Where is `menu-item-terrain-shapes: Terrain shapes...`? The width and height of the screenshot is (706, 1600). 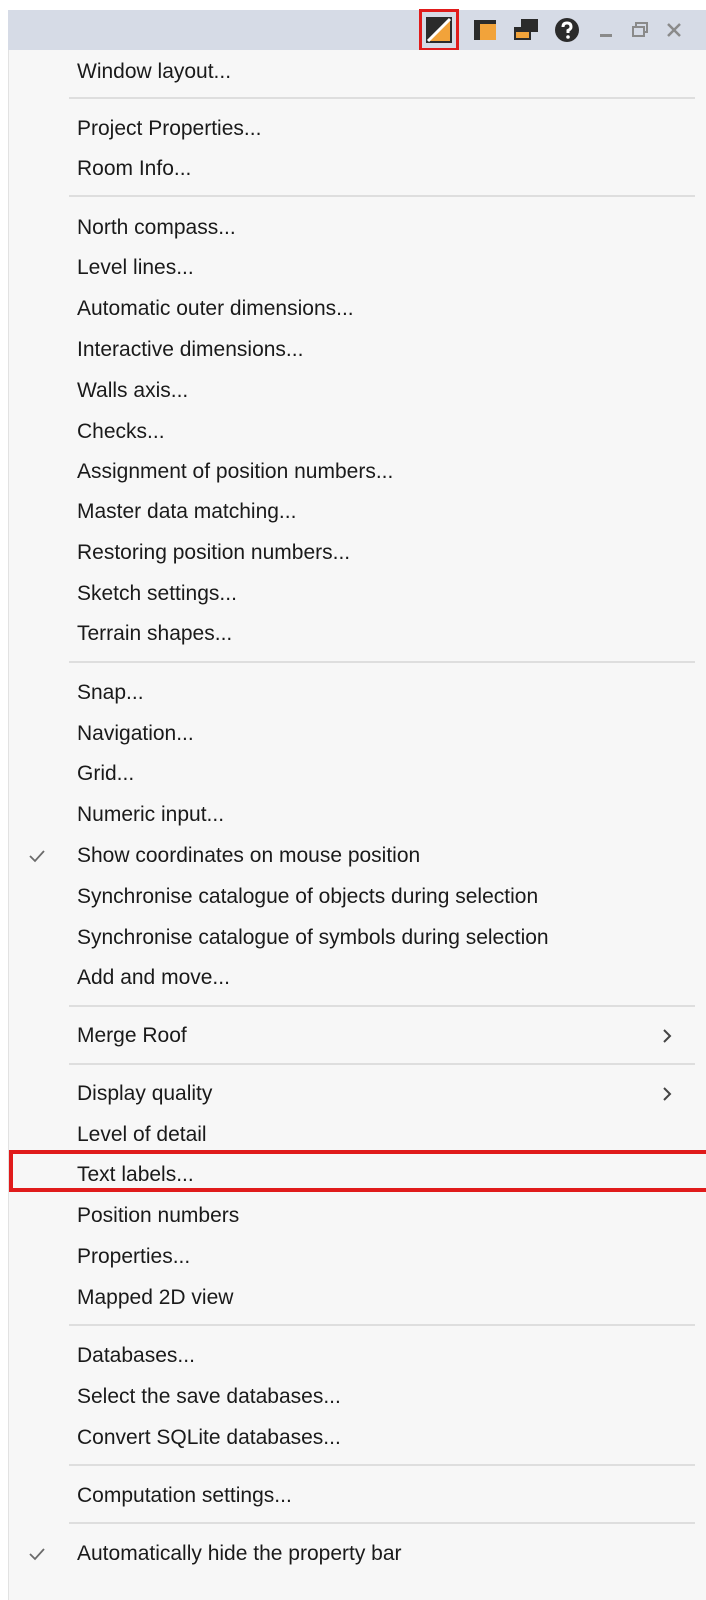
menu-item-terrain-shapes: Terrain shapes... is located at coordinates (357, 634).